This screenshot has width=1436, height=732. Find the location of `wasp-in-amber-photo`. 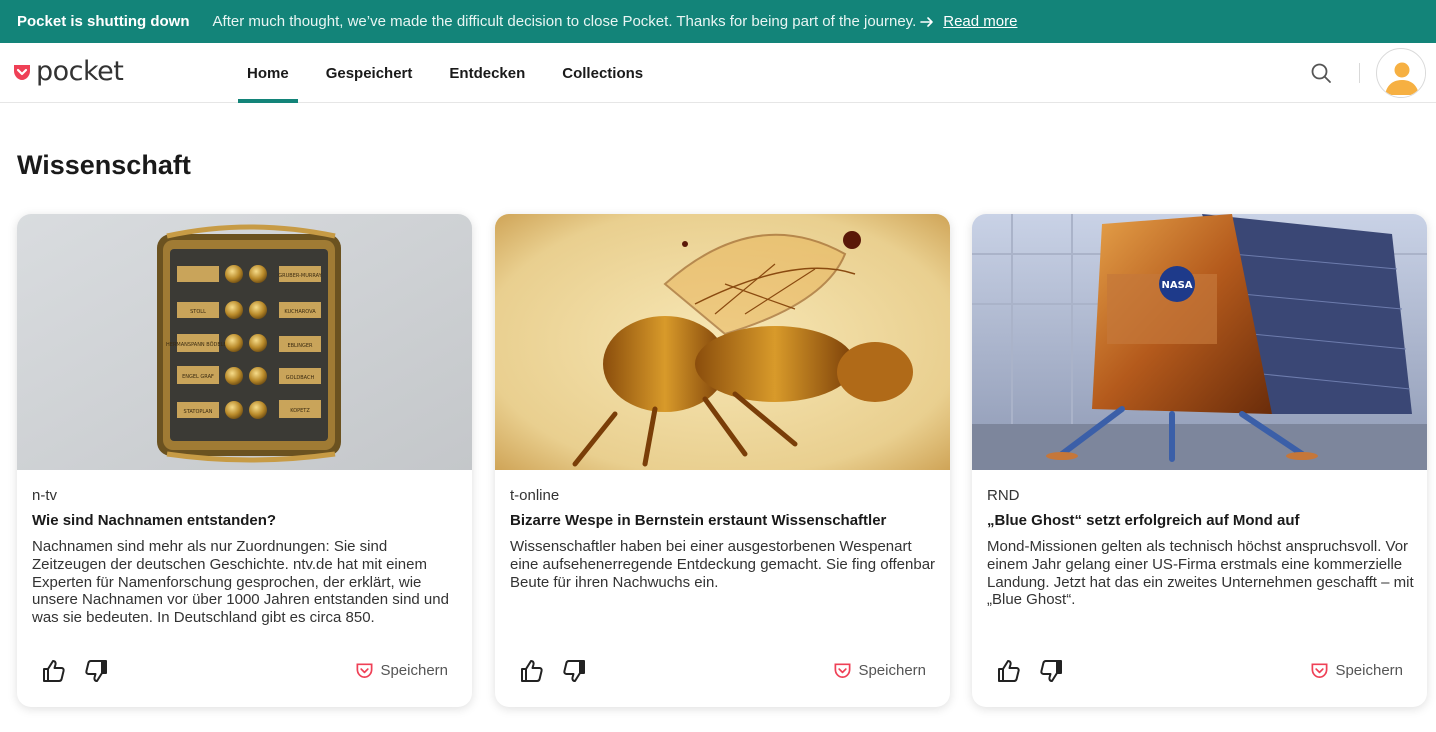

wasp-in-amber-photo is located at coordinates (722, 342).